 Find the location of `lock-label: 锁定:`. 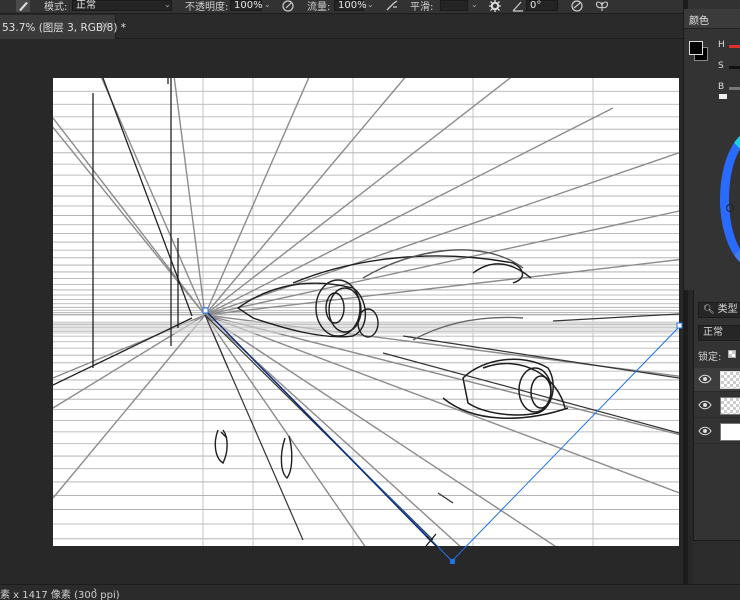

lock-label: 锁定: is located at coordinates (710, 357).